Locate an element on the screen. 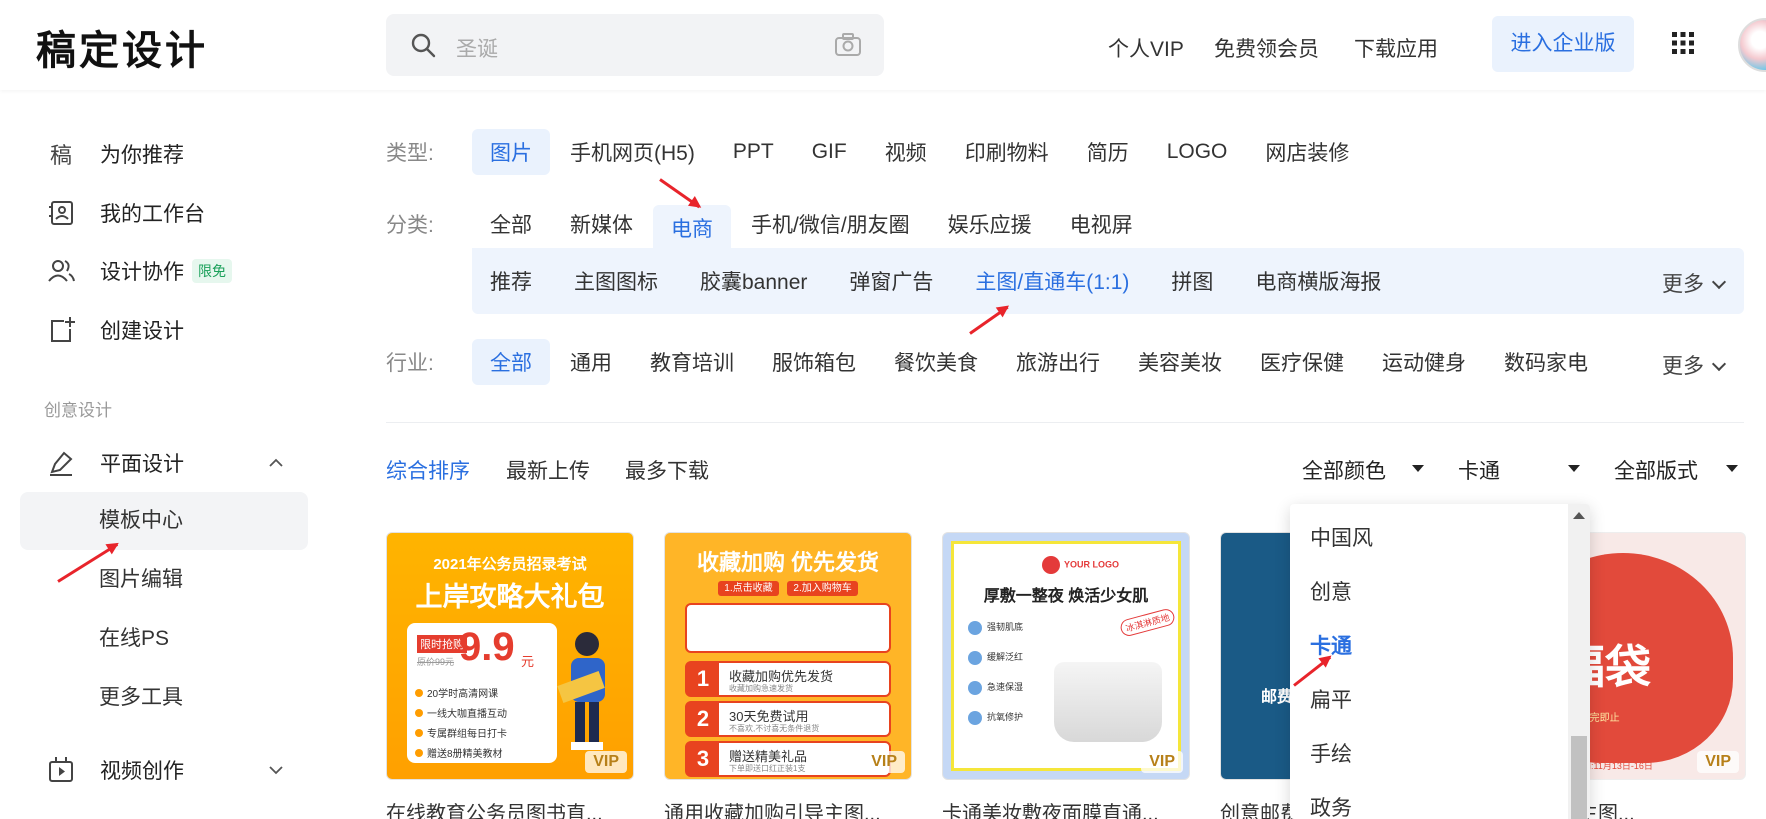  type-chip: LOGO is located at coordinates (1197, 152).